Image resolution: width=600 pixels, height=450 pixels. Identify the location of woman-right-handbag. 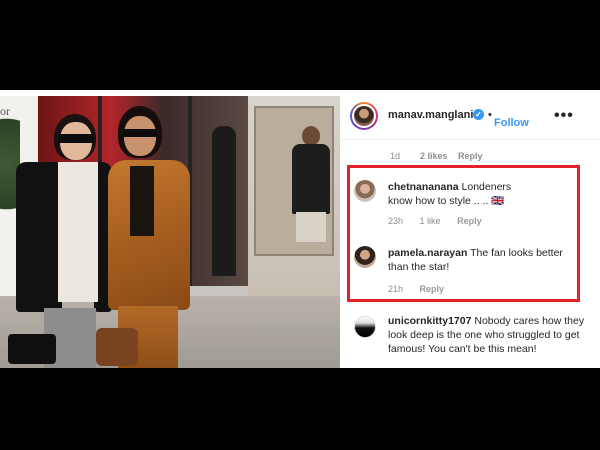
(117, 347).